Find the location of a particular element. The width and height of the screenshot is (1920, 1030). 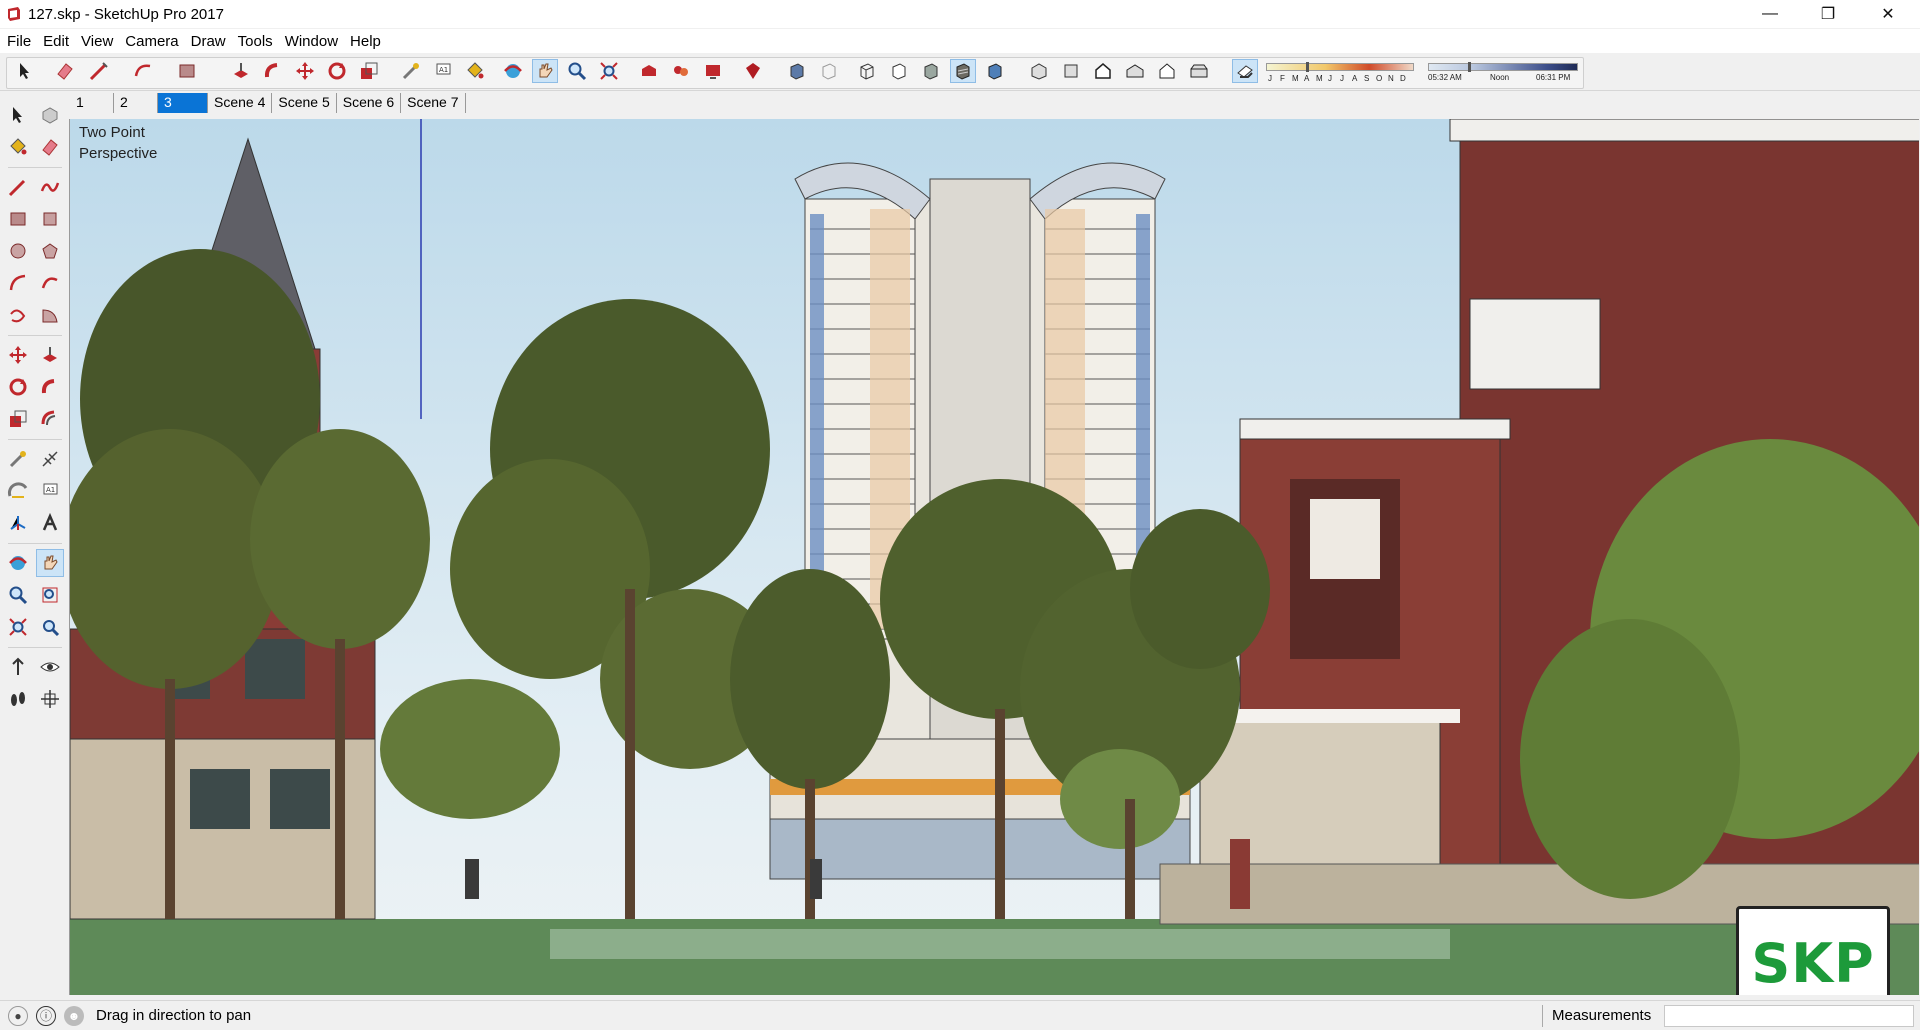

section-plane-icon is located at coordinates (50, 699).